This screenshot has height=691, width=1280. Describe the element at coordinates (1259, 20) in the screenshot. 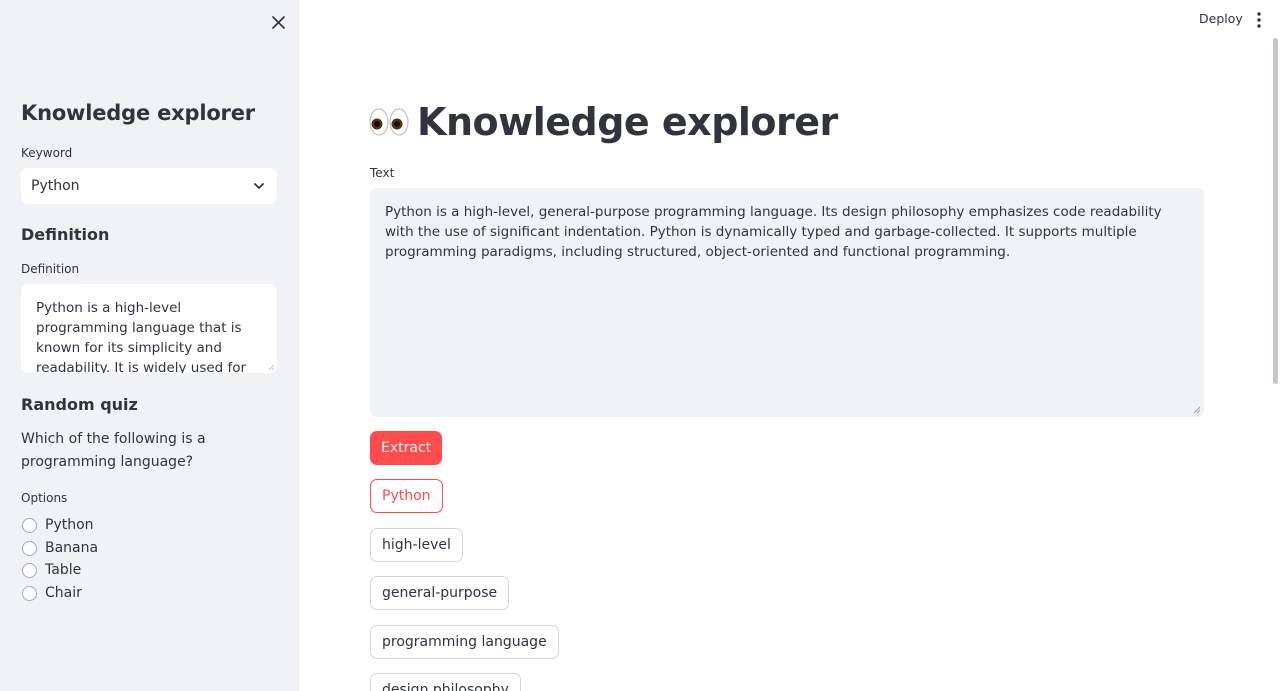

I see `more-options-icon` at that location.